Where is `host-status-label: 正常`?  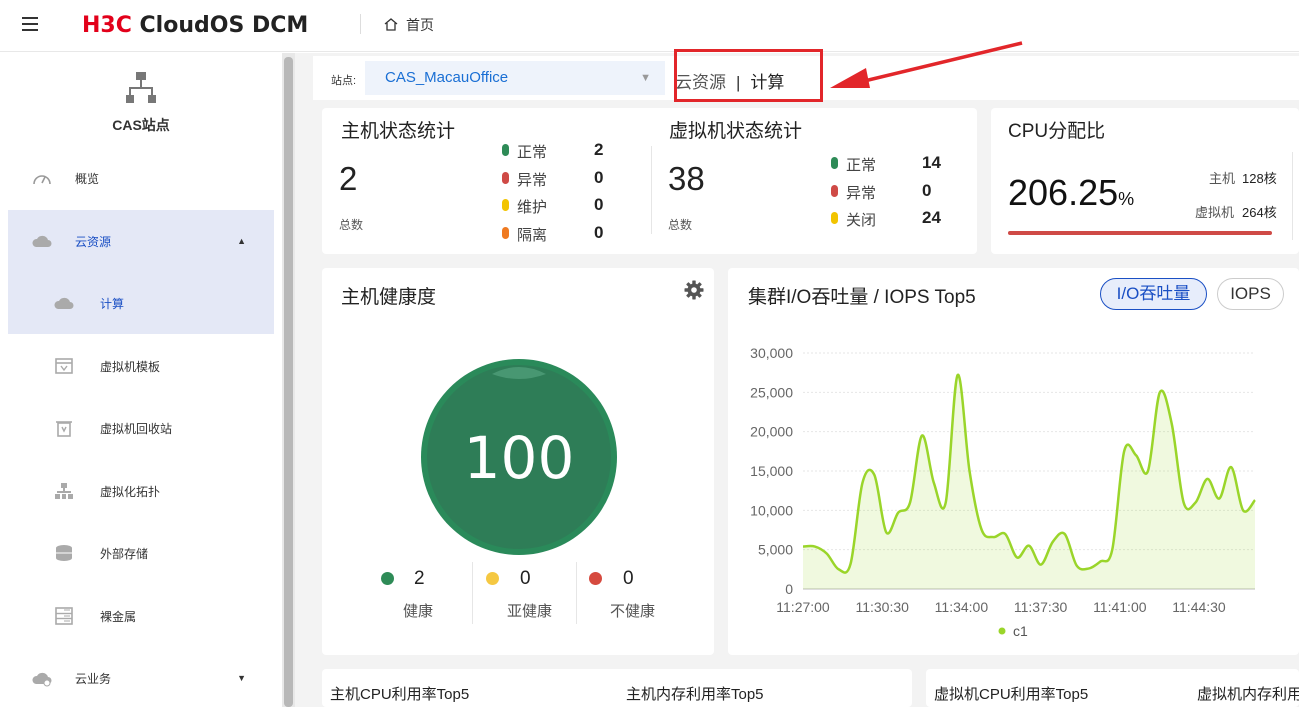
host-status-label: 正常 is located at coordinates (532, 152).